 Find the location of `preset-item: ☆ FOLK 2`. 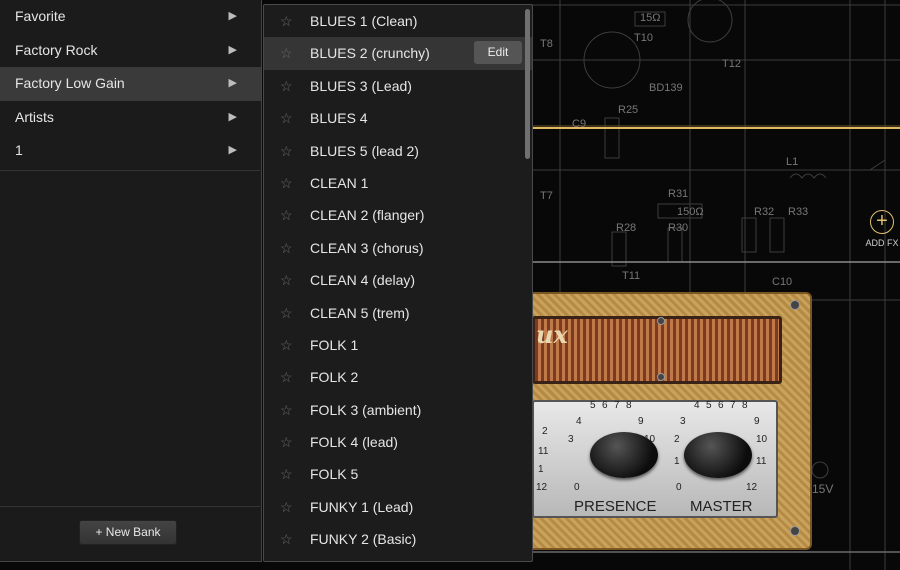

preset-item: ☆ FOLK 2 is located at coordinates (398, 377).